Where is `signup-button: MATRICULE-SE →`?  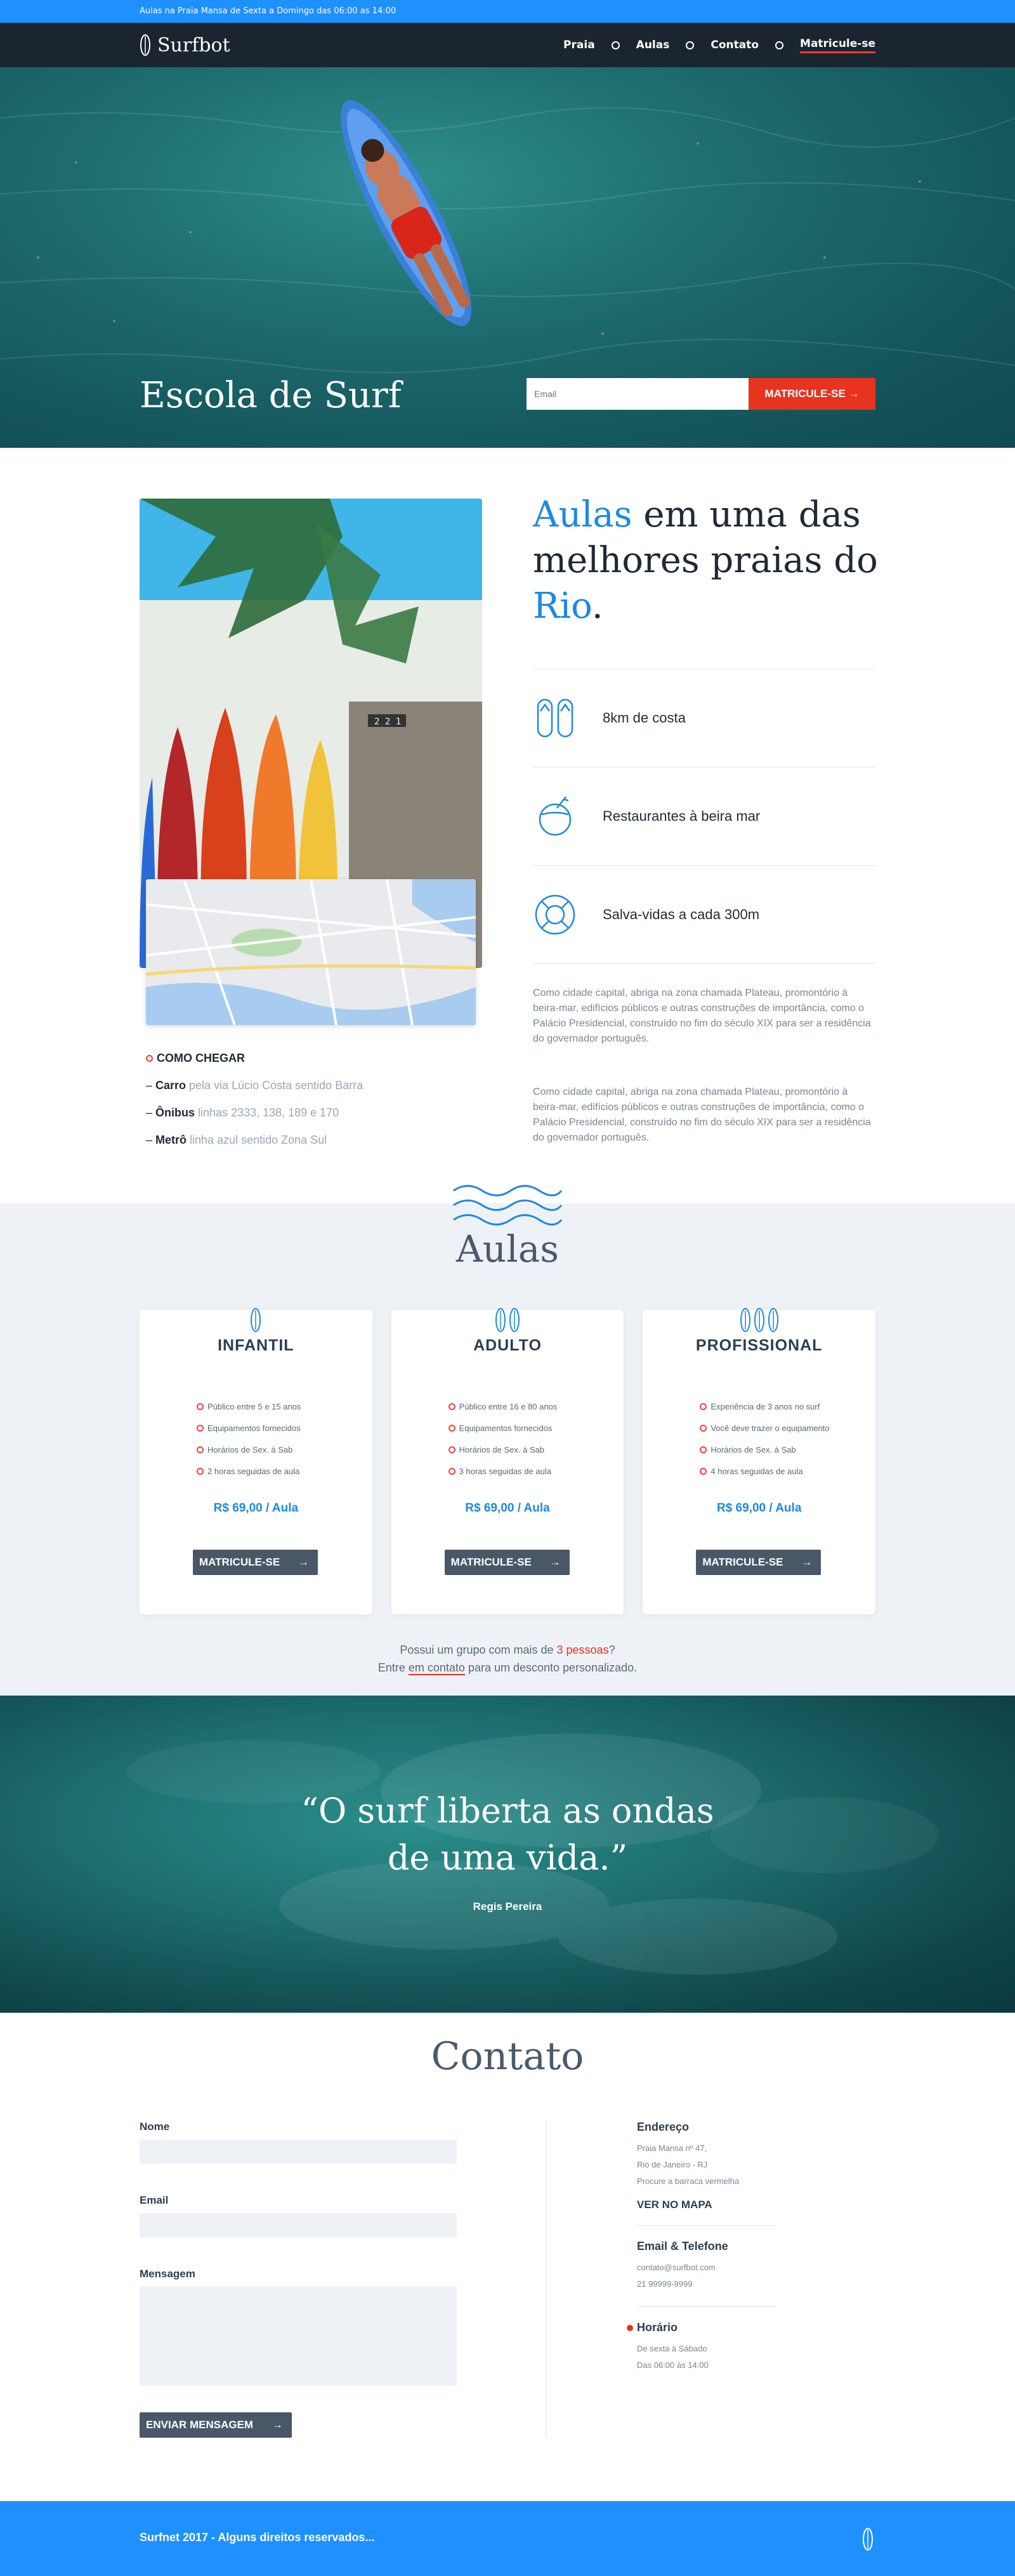
signup-button: MATRICULE-SE → is located at coordinates (812, 394).